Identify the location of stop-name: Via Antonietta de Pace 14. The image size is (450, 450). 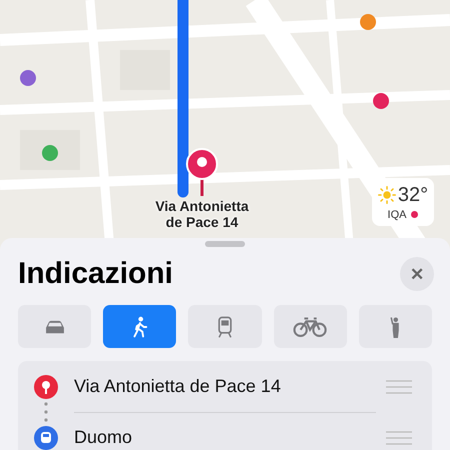
(225, 386).